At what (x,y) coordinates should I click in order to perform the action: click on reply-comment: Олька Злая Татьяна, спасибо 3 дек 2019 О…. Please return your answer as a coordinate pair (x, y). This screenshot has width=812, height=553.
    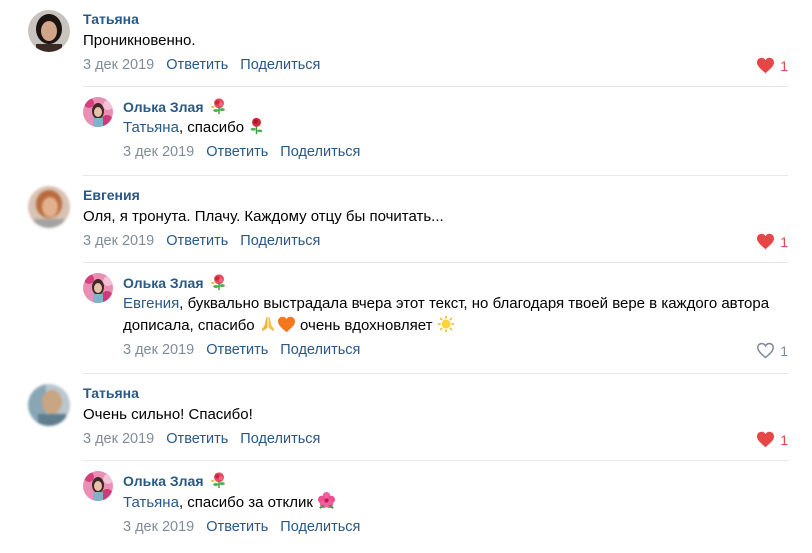
    Looking at the image, I should click on (435, 132).